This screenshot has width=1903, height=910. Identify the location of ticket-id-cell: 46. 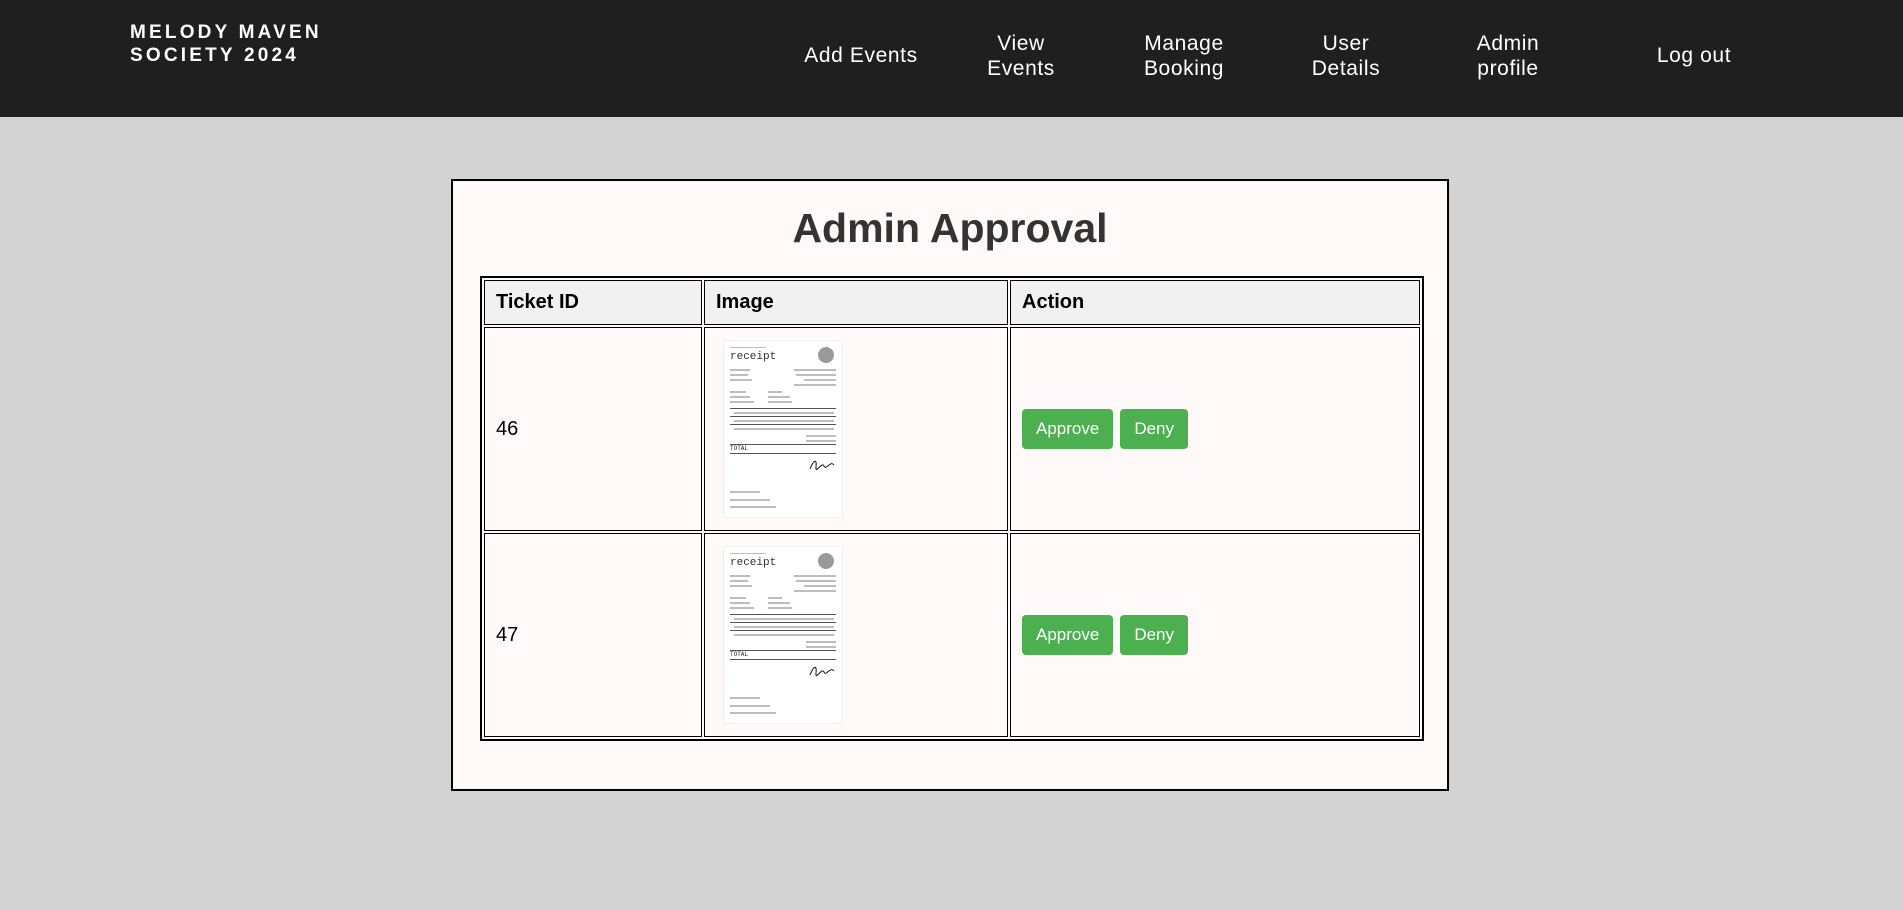
(593, 429).